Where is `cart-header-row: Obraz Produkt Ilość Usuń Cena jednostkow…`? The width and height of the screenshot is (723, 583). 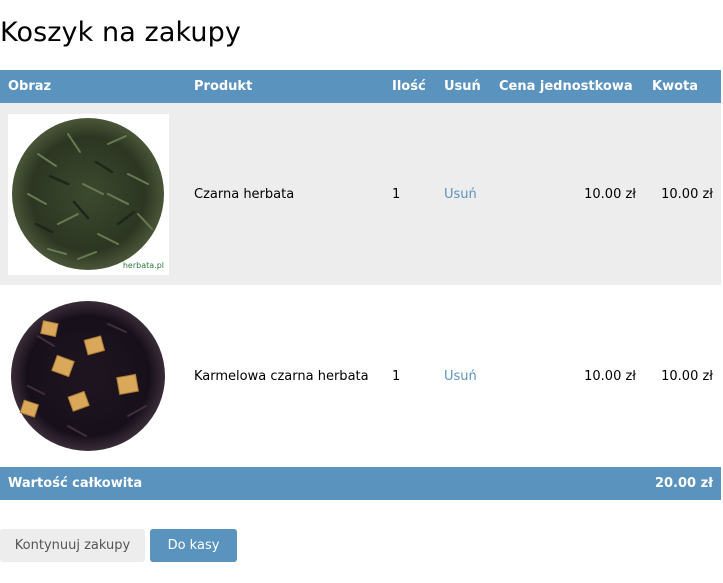 cart-header-row: Obraz Produkt Ilość Usuń Cena jednostkow… is located at coordinates (360, 86).